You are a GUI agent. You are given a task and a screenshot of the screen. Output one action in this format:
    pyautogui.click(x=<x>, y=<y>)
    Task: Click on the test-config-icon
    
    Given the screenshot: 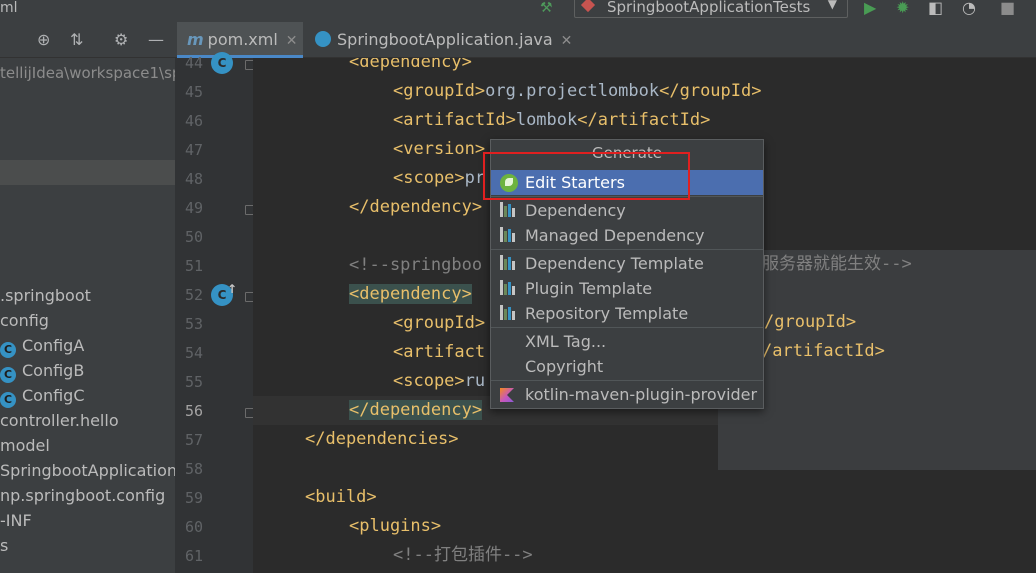 What is the action you would take?
    pyautogui.click(x=588, y=6)
    